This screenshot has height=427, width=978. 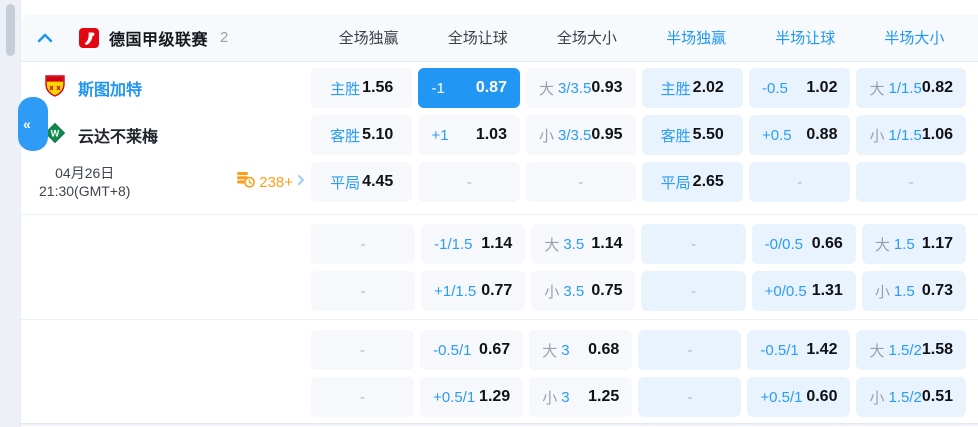 I want to click on odds-cell: -0.5/1 1.42, so click(x=799, y=350).